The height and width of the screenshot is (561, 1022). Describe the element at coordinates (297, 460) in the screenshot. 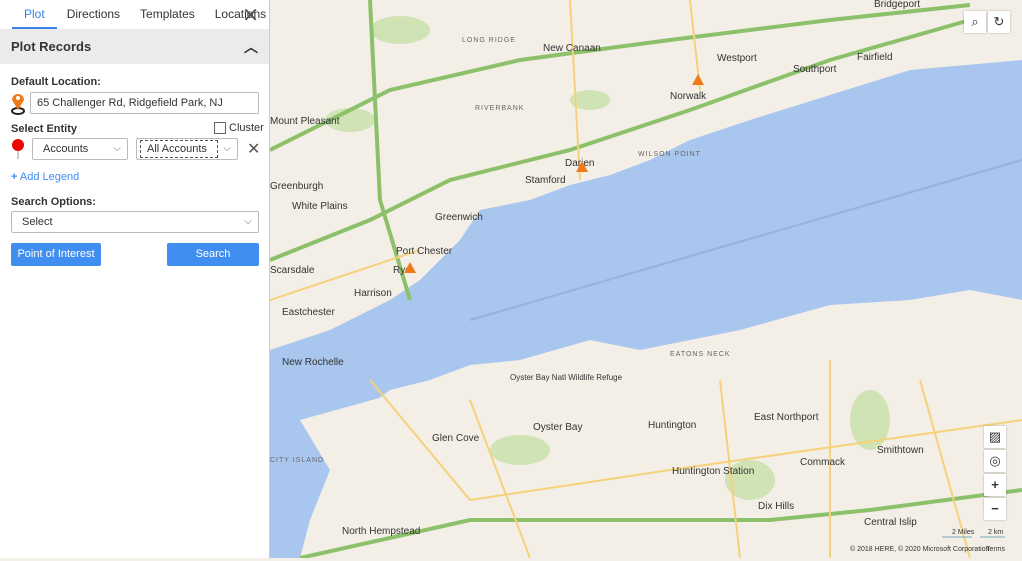

I see `svg-text: CITY ISLAND` at that location.